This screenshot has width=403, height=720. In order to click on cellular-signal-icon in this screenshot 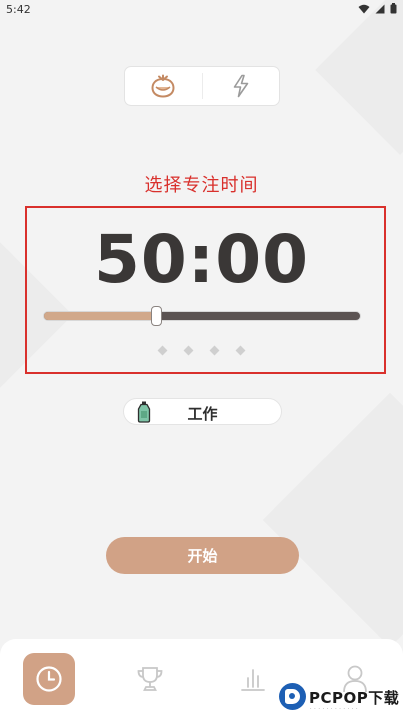, I will do `click(380, 8)`.